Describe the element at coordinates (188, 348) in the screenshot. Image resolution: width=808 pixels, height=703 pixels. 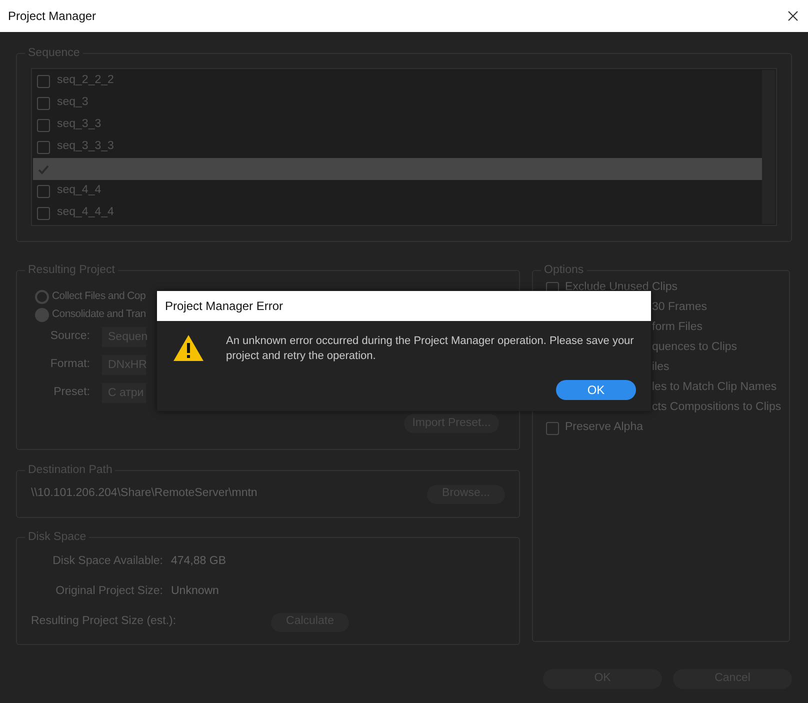
I see `warning-icon` at that location.